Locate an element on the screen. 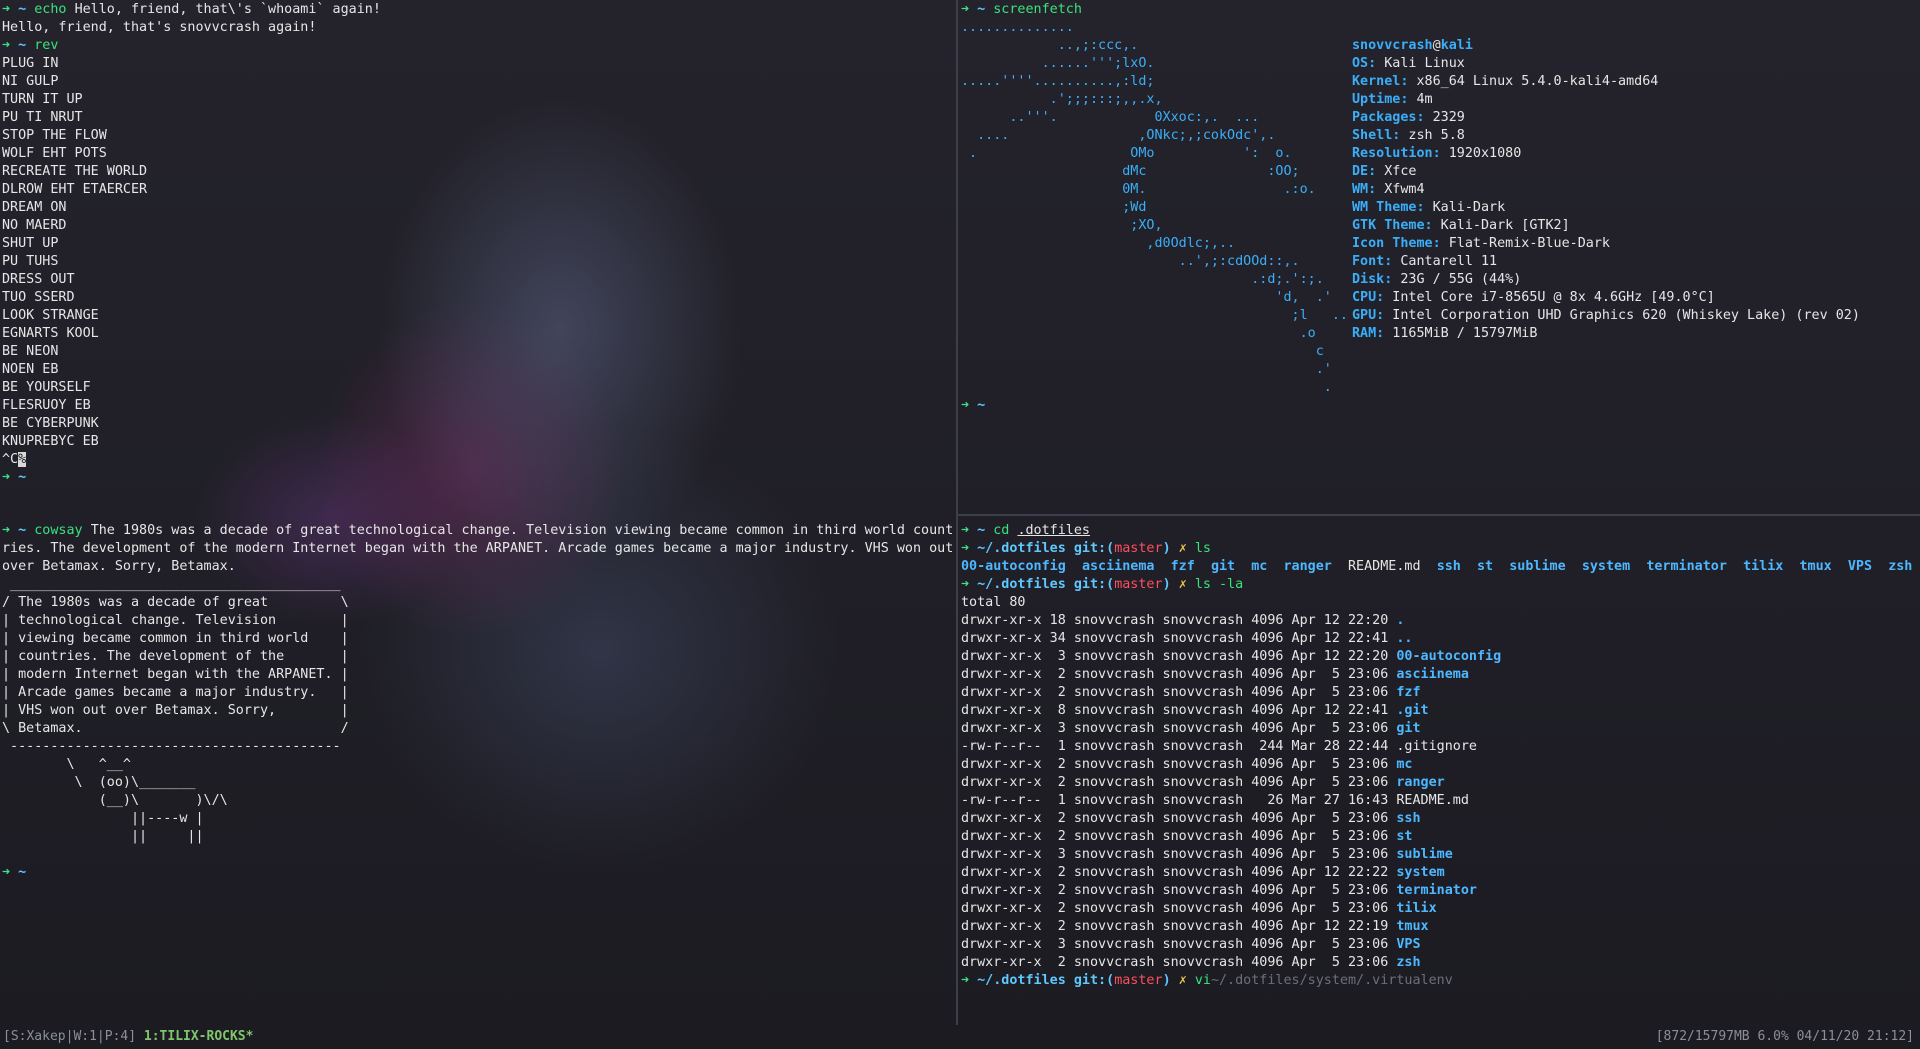 Image resolution: width=1920 pixels, height=1049 pixels. directory-entry: .git is located at coordinates (1412, 710).